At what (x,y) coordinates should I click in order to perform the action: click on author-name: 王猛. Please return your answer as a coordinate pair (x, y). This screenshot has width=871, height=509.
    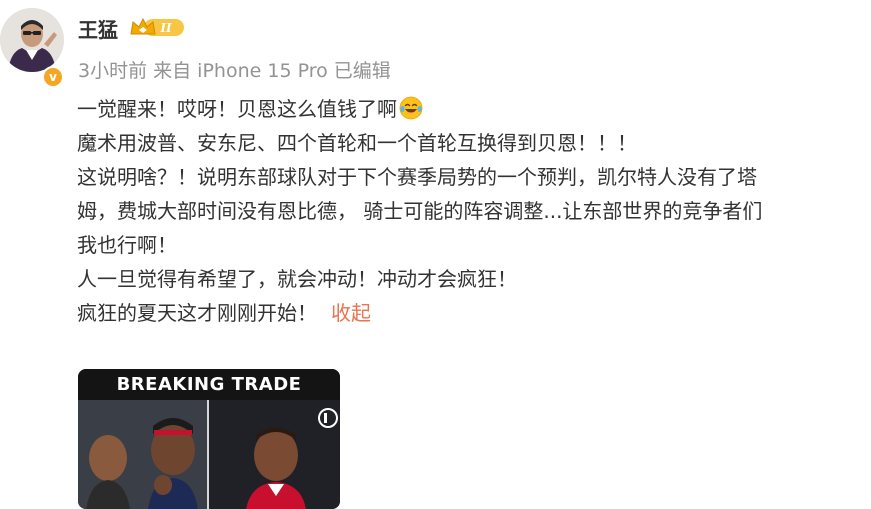
    Looking at the image, I should click on (98, 28).